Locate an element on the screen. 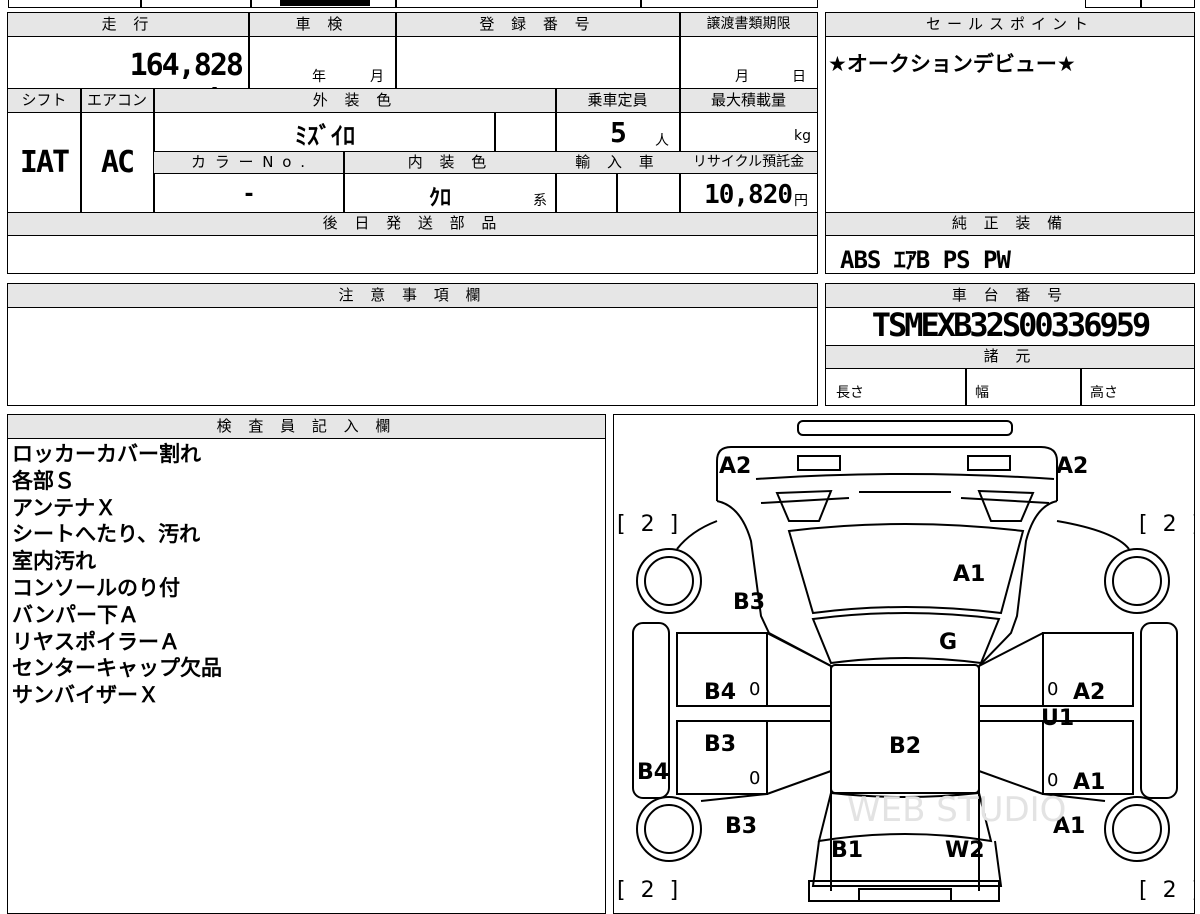  transfer-month: 月 is located at coordinates (742, 77).